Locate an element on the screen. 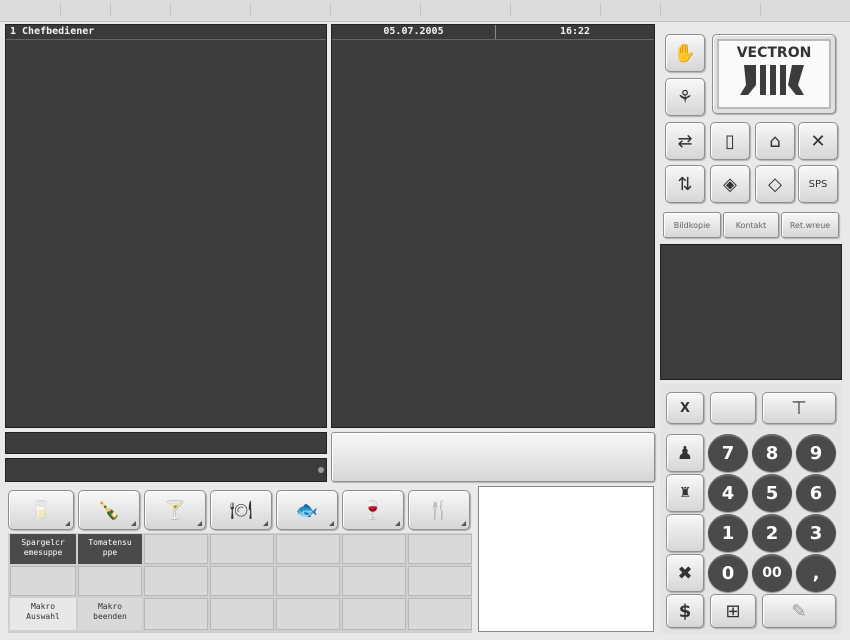 Image resolution: width=850 pixels, height=640 pixels. time-display: 16:22 is located at coordinates (575, 32).